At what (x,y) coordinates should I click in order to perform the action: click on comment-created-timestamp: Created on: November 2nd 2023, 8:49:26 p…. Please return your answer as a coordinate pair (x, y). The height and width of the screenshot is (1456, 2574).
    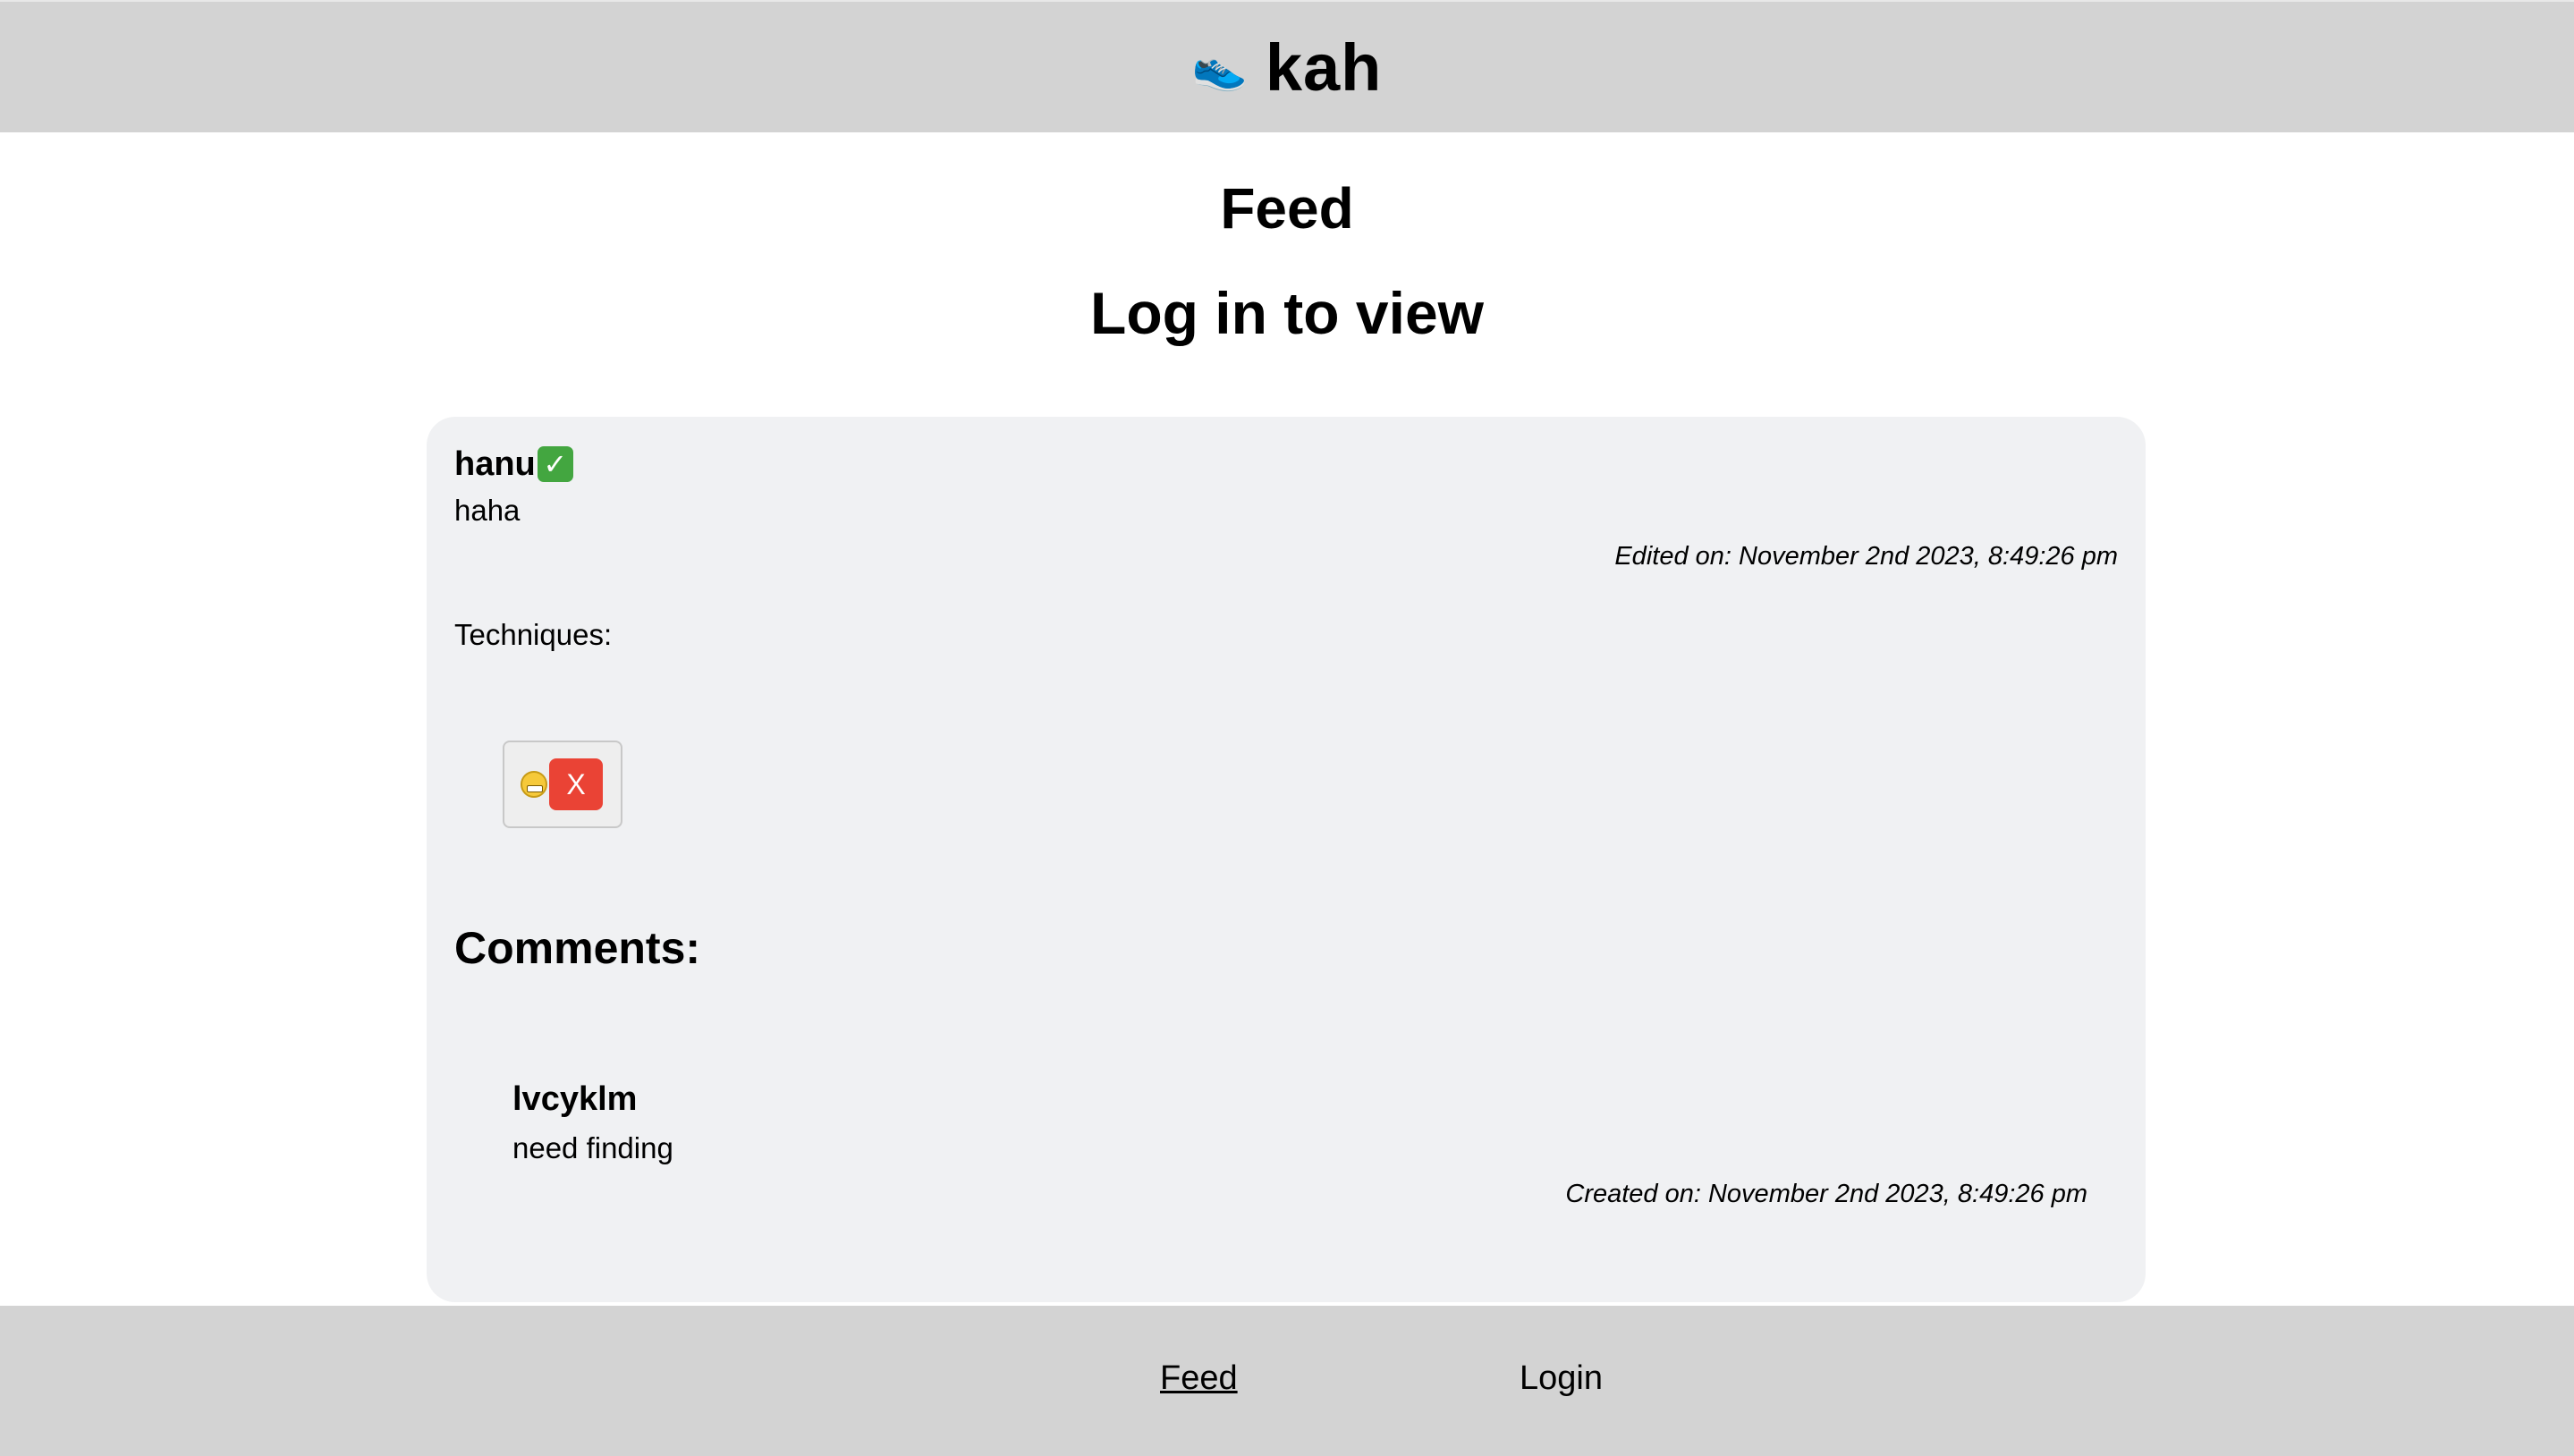
    Looking at the image, I should click on (1826, 1194).